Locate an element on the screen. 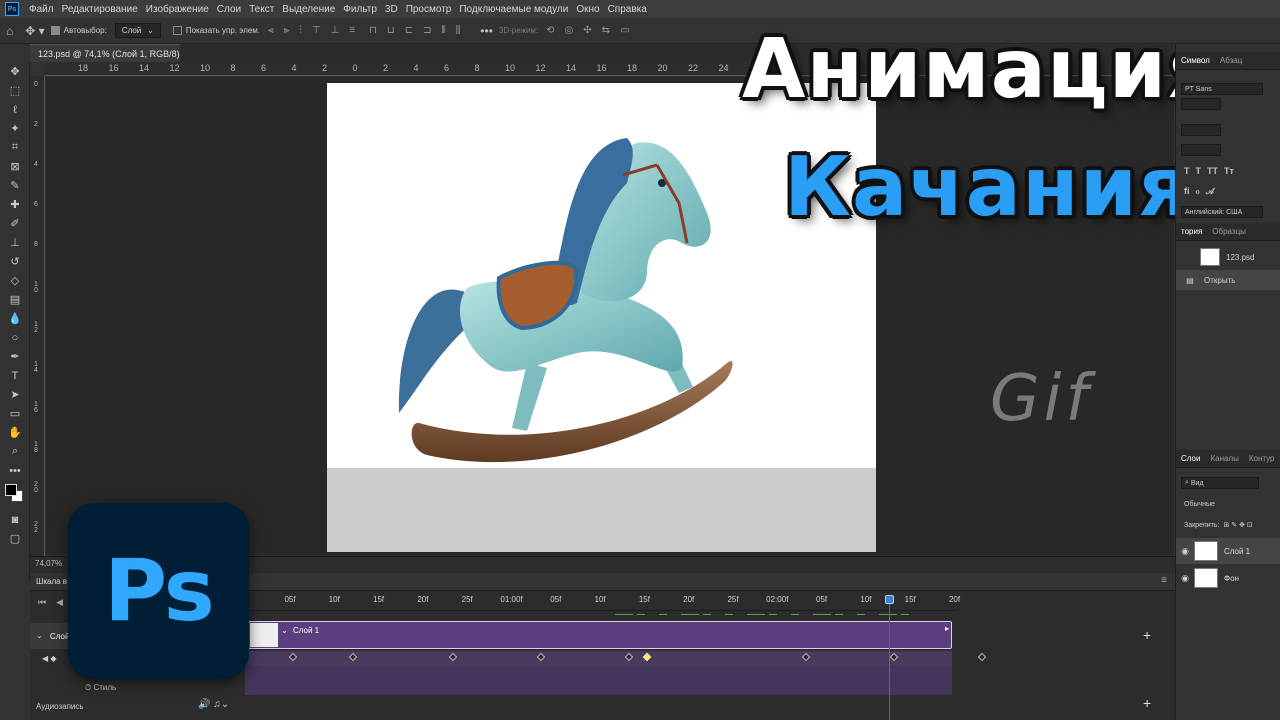 Image resolution: width=1280 pixels, height=720 pixels. show-controls-checkbox: Показать упр. элем. is located at coordinates (216, 30).